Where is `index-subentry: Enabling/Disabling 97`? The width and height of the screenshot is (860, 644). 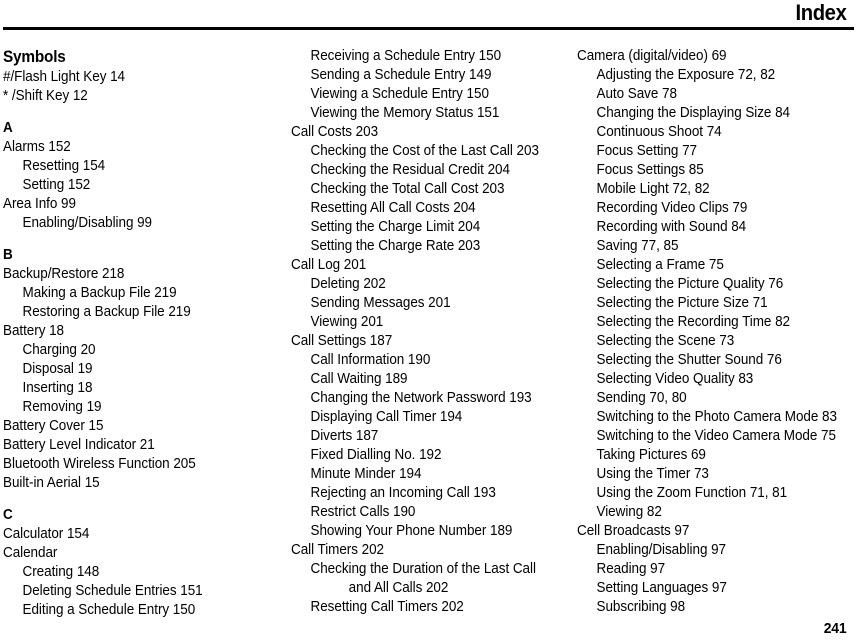
index-subentry: Enabling/Disabling 97 is located at coordinates (661, 550).